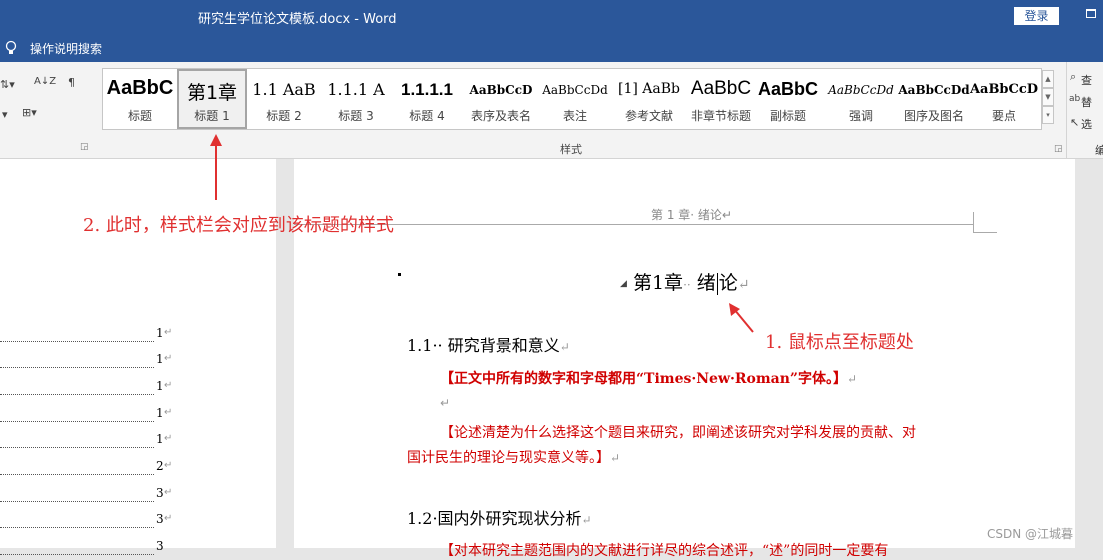  Describe the element at coordinates (575, 99) in the screenshot. I see `style-table-note: AaBbCcDd 表注` at that location.